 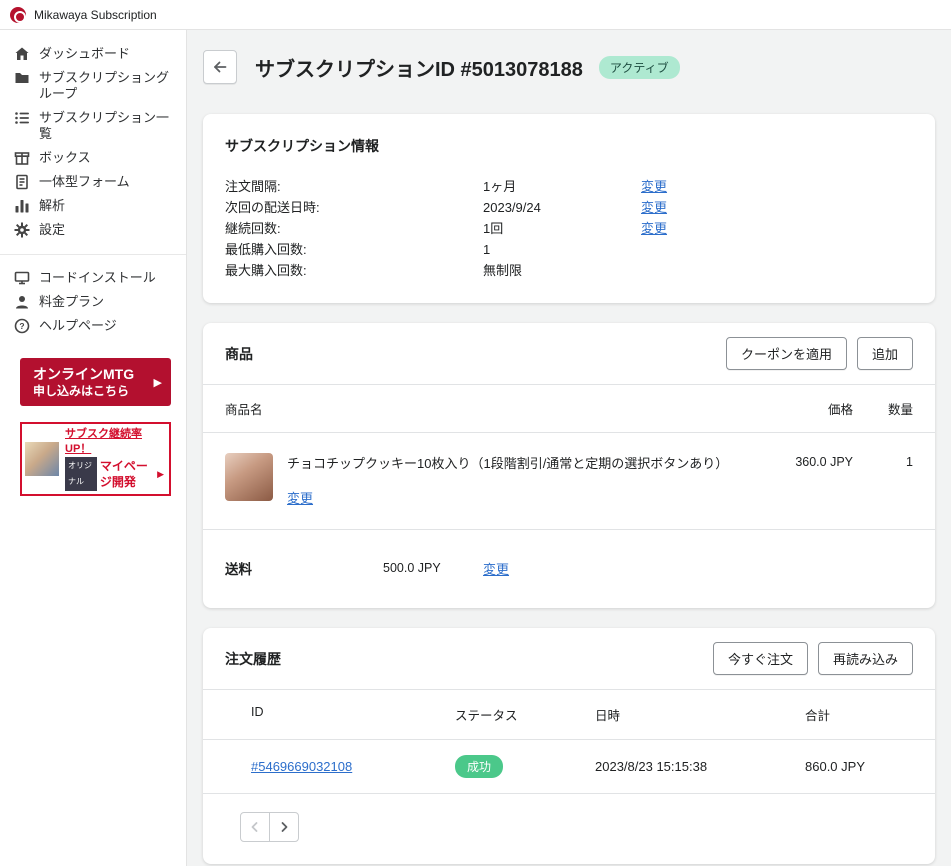 I want to click on sidebar-item-analytics: 解析, so click(x=93, y=206).